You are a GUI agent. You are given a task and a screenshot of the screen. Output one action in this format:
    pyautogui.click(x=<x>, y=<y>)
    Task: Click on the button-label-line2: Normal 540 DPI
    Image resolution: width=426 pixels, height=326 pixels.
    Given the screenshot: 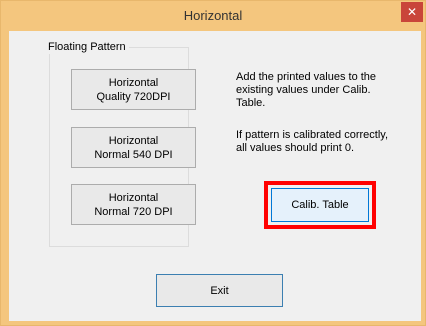 What is the action you would take?
    pyautogui.click(x=133, y=154)
    